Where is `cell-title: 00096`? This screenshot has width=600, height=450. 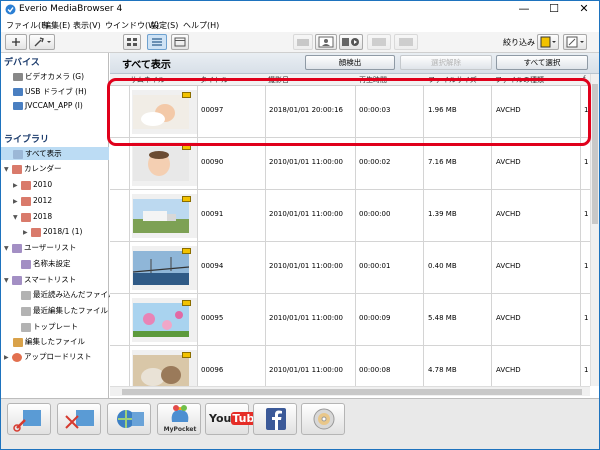 cell-title: 00096 is located at coordinates (212, 370).